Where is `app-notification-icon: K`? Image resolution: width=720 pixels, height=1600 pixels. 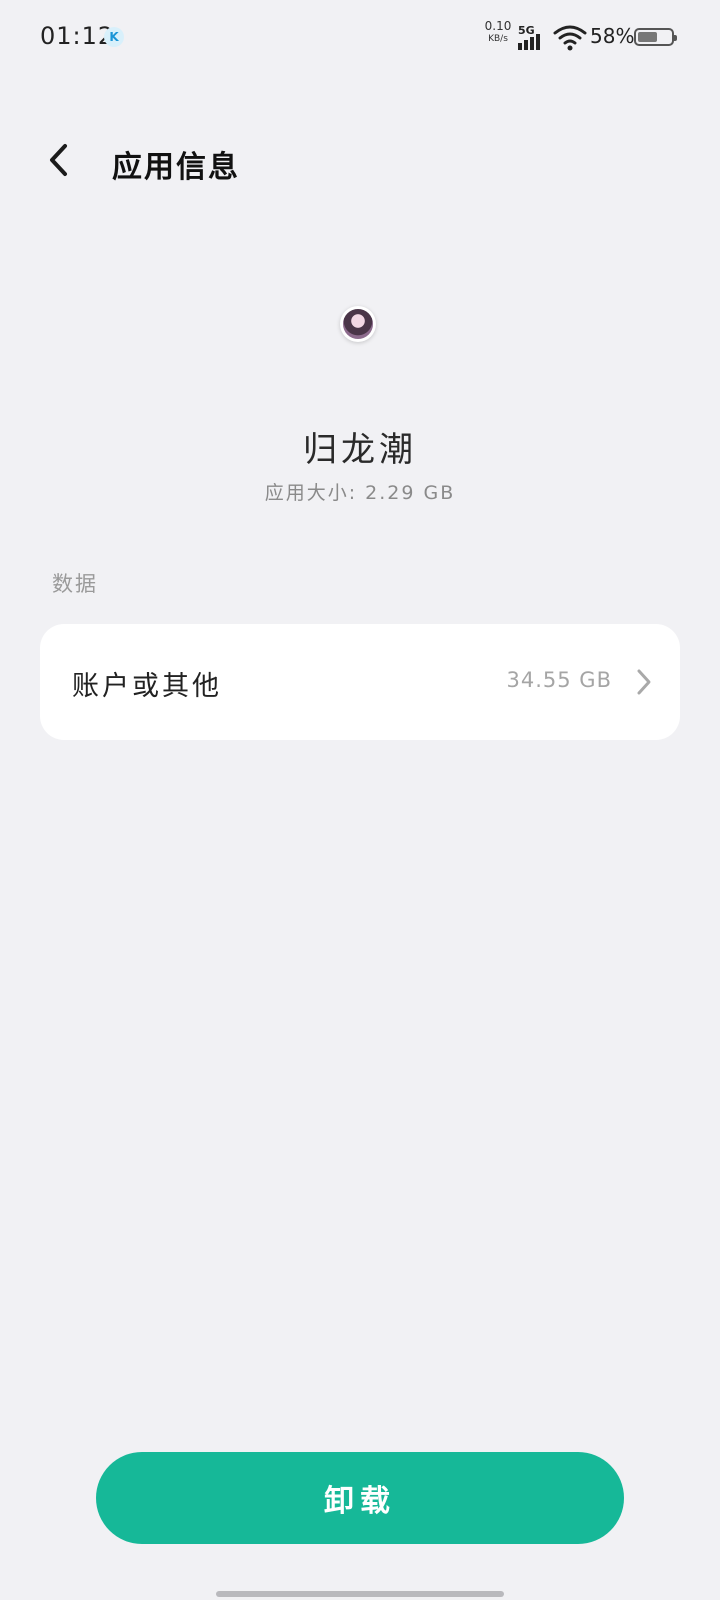 app-notification-icon: K is located at coordinates (114, 37).